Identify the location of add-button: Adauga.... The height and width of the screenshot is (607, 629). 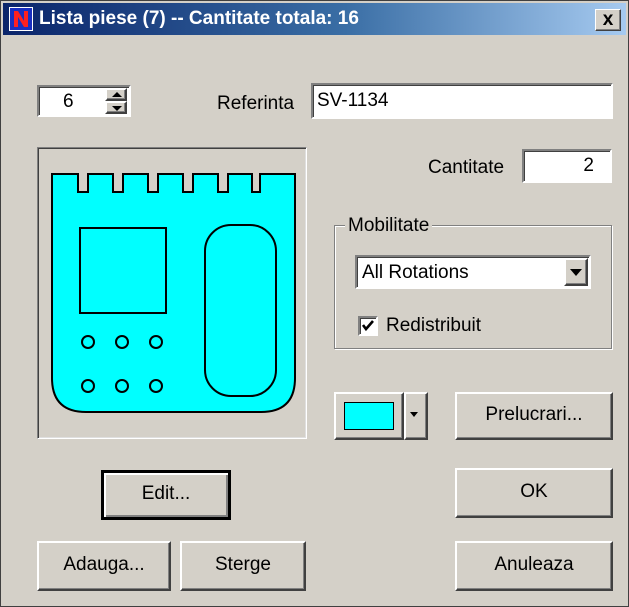
(104, 566).